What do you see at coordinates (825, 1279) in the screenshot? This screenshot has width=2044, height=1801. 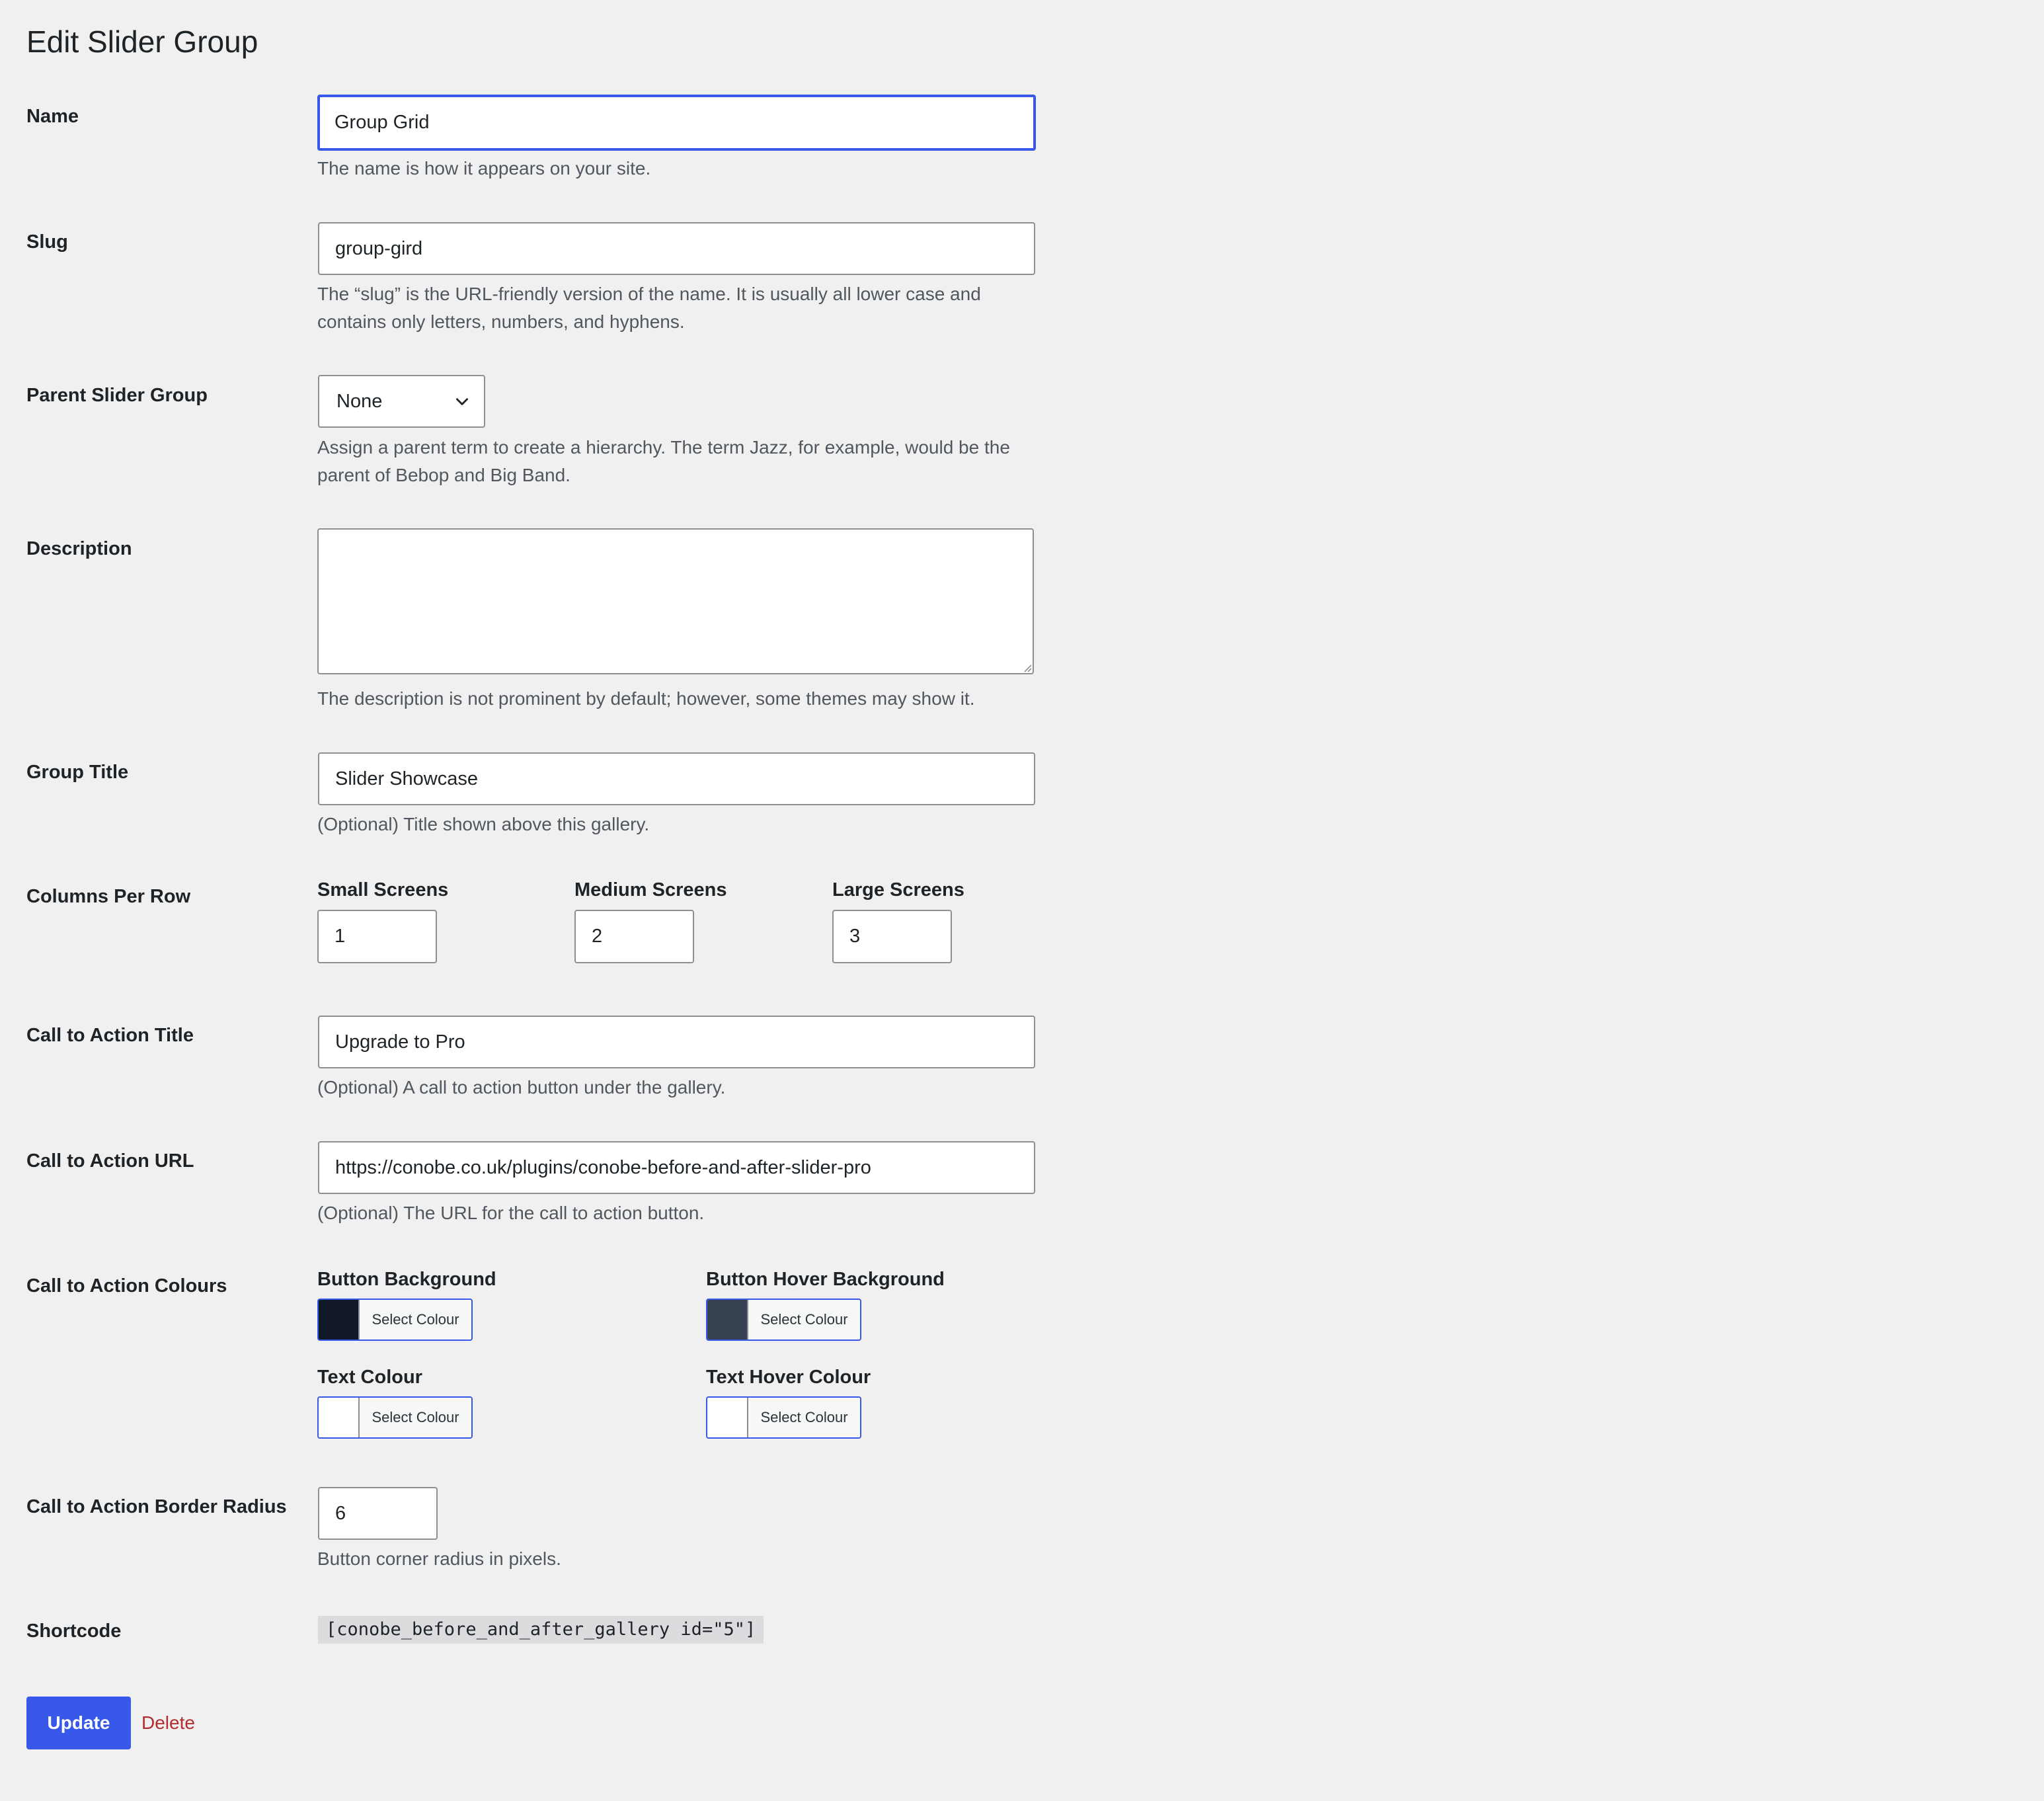 I see `button-hover-background-label: Button Hover Background` at bounding box center [825, 1279].